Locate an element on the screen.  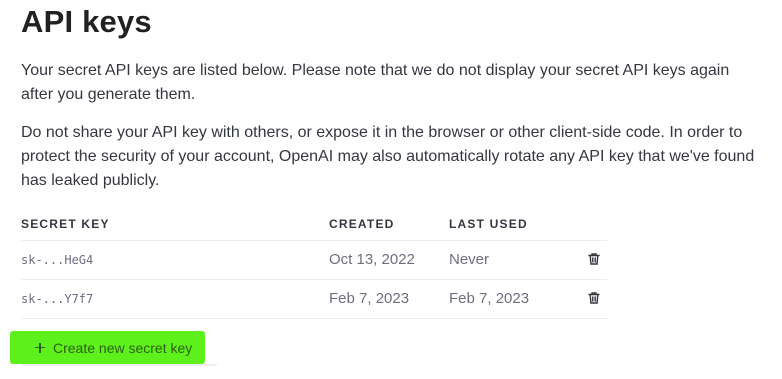
header-last-used: LAST USED is located at coordinates (488, 224).